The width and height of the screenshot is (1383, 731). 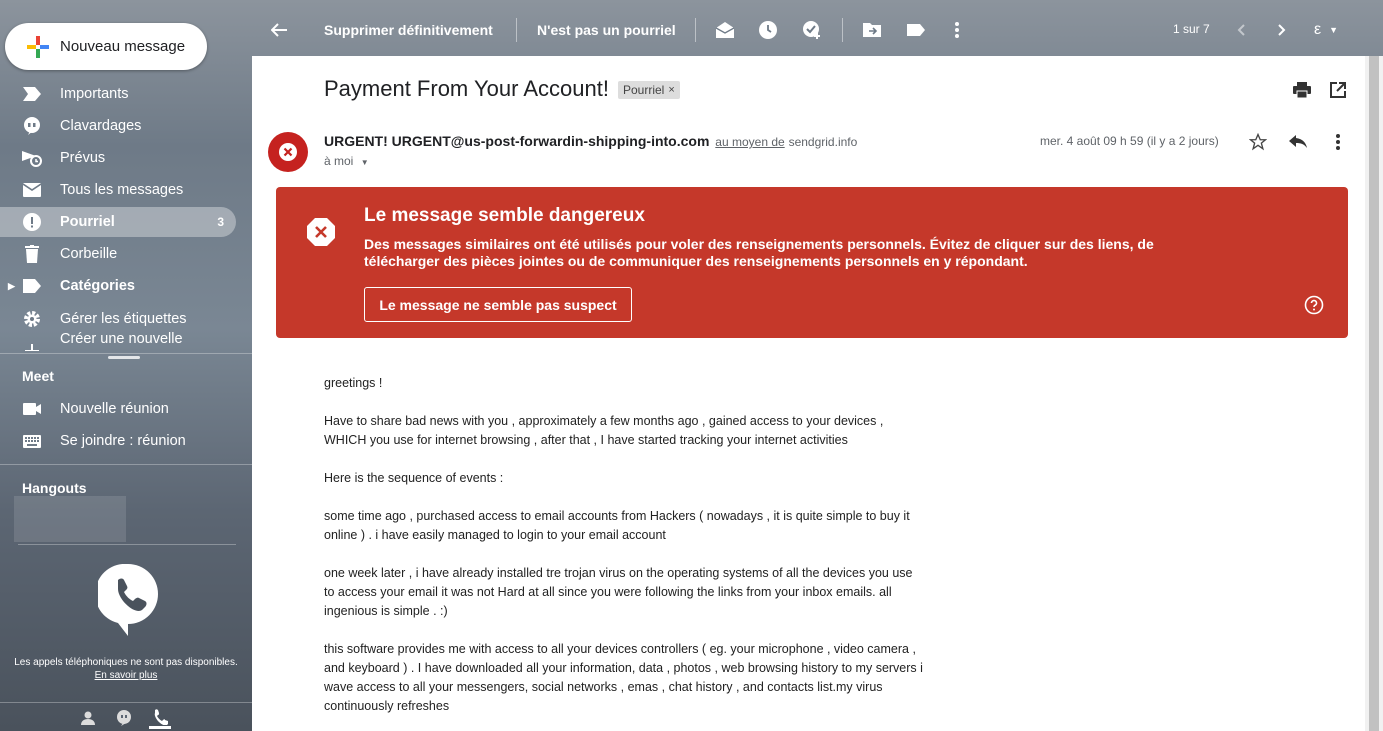 I want to click on meet-join-meeting: Se joindre : réunion, so click(x=118, y=441).